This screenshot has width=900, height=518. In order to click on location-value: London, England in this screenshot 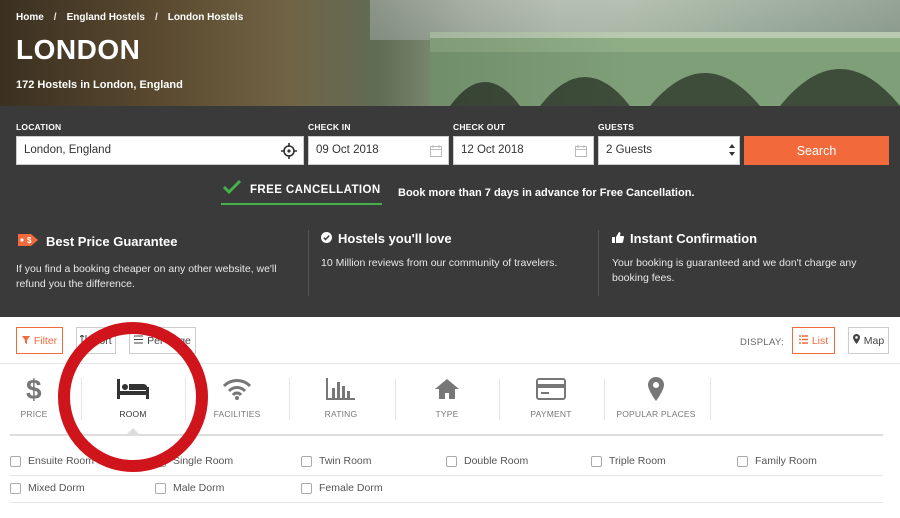, I will do `click(67, 150)`.